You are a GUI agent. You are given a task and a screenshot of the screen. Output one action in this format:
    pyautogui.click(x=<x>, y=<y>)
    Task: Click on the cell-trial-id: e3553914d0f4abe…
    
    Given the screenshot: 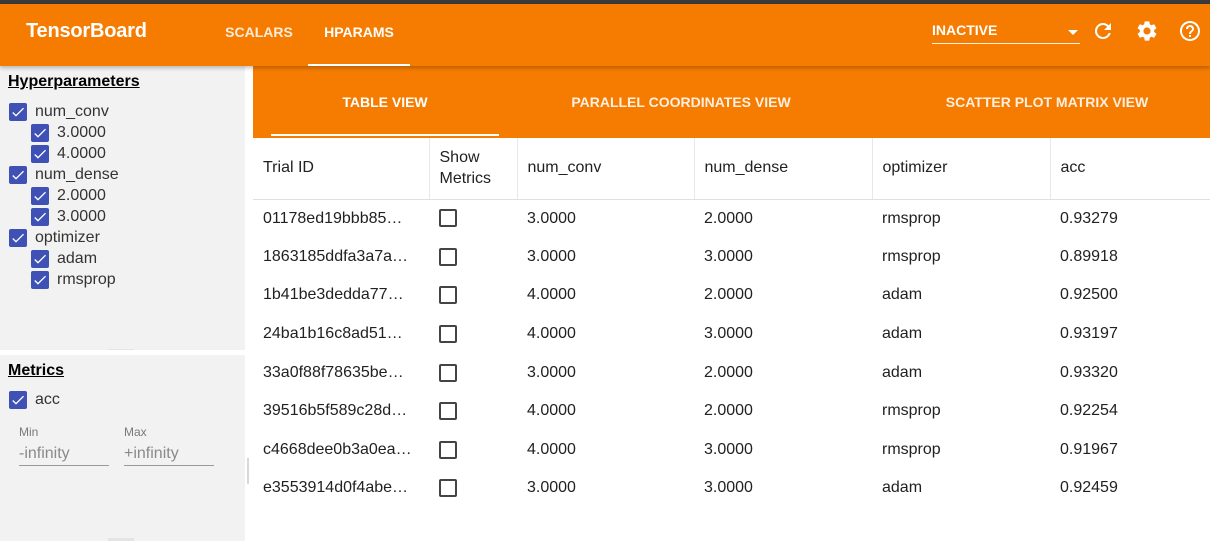 What is the action you would take?
    pyautogui.click(x=336, y=488)
    